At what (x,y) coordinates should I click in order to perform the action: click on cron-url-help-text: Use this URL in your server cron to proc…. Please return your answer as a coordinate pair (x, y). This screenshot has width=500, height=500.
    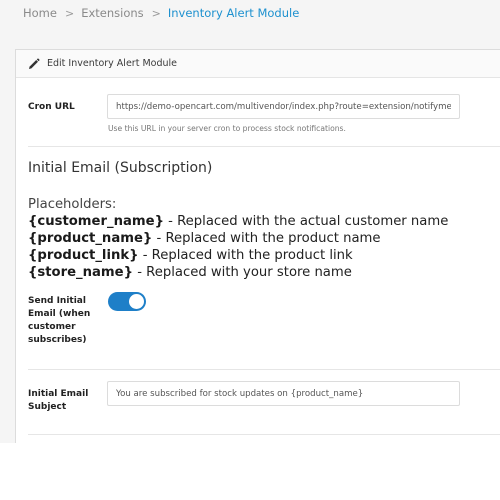
    Looking at the image, I should click on (227, 128).